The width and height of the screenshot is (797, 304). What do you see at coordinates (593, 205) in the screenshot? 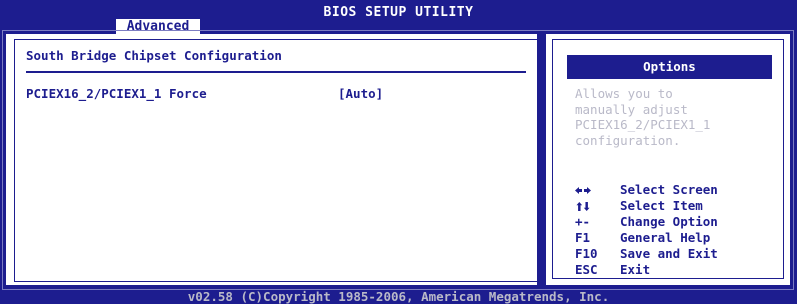
I see `up-down-arrows-icon` at bounding box center [593, 205].